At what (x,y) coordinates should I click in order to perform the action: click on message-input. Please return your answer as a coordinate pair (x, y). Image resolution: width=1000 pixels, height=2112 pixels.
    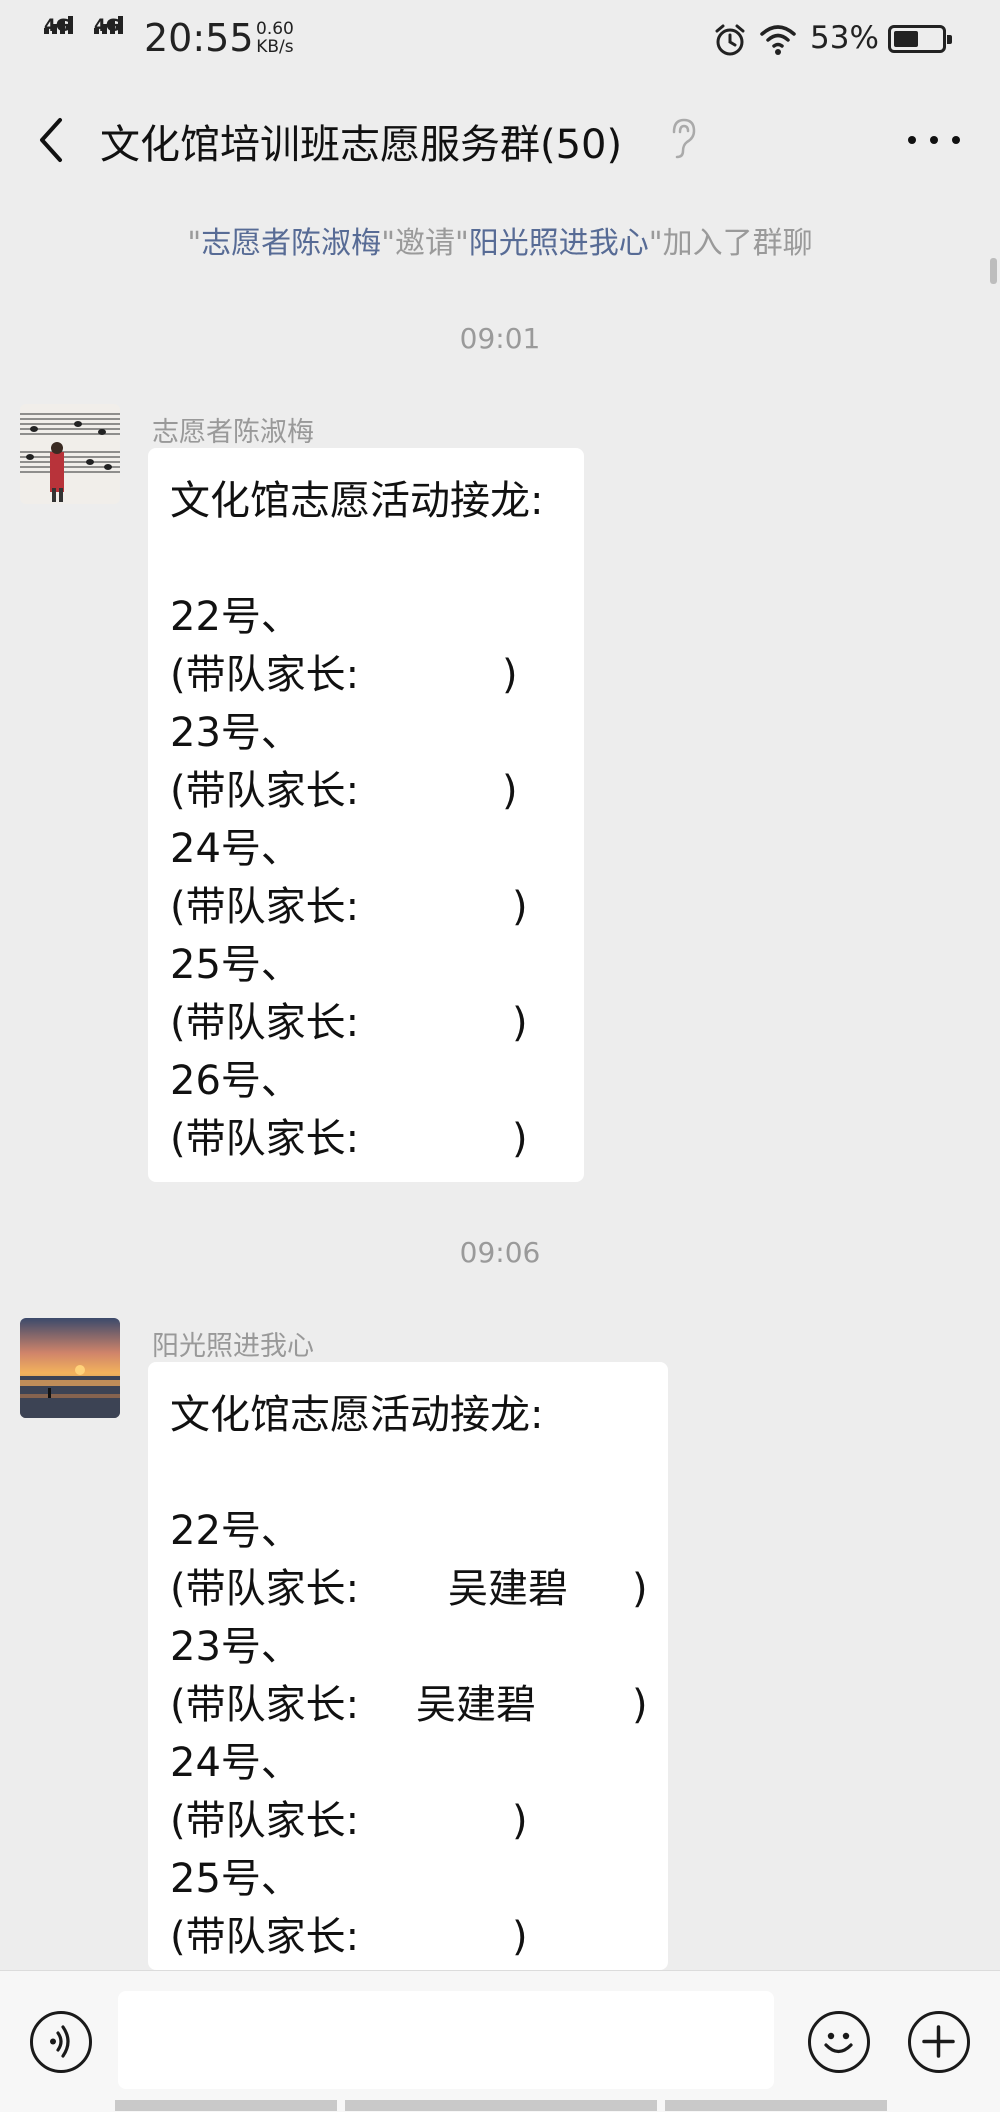
    Looking at the image, I should click on (446, 2040).